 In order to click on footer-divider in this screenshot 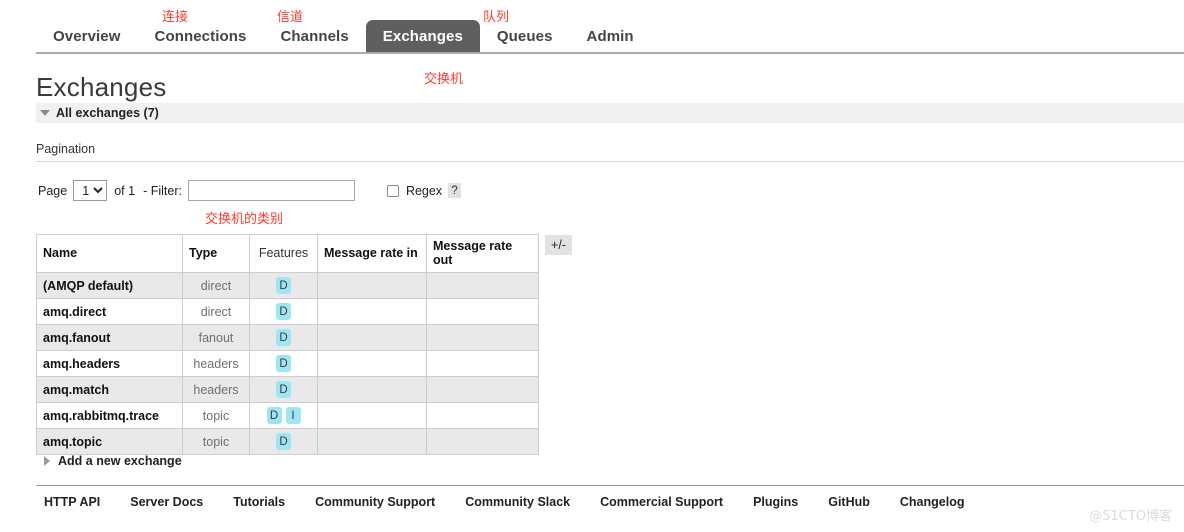, I will do `click(610, 485)`.